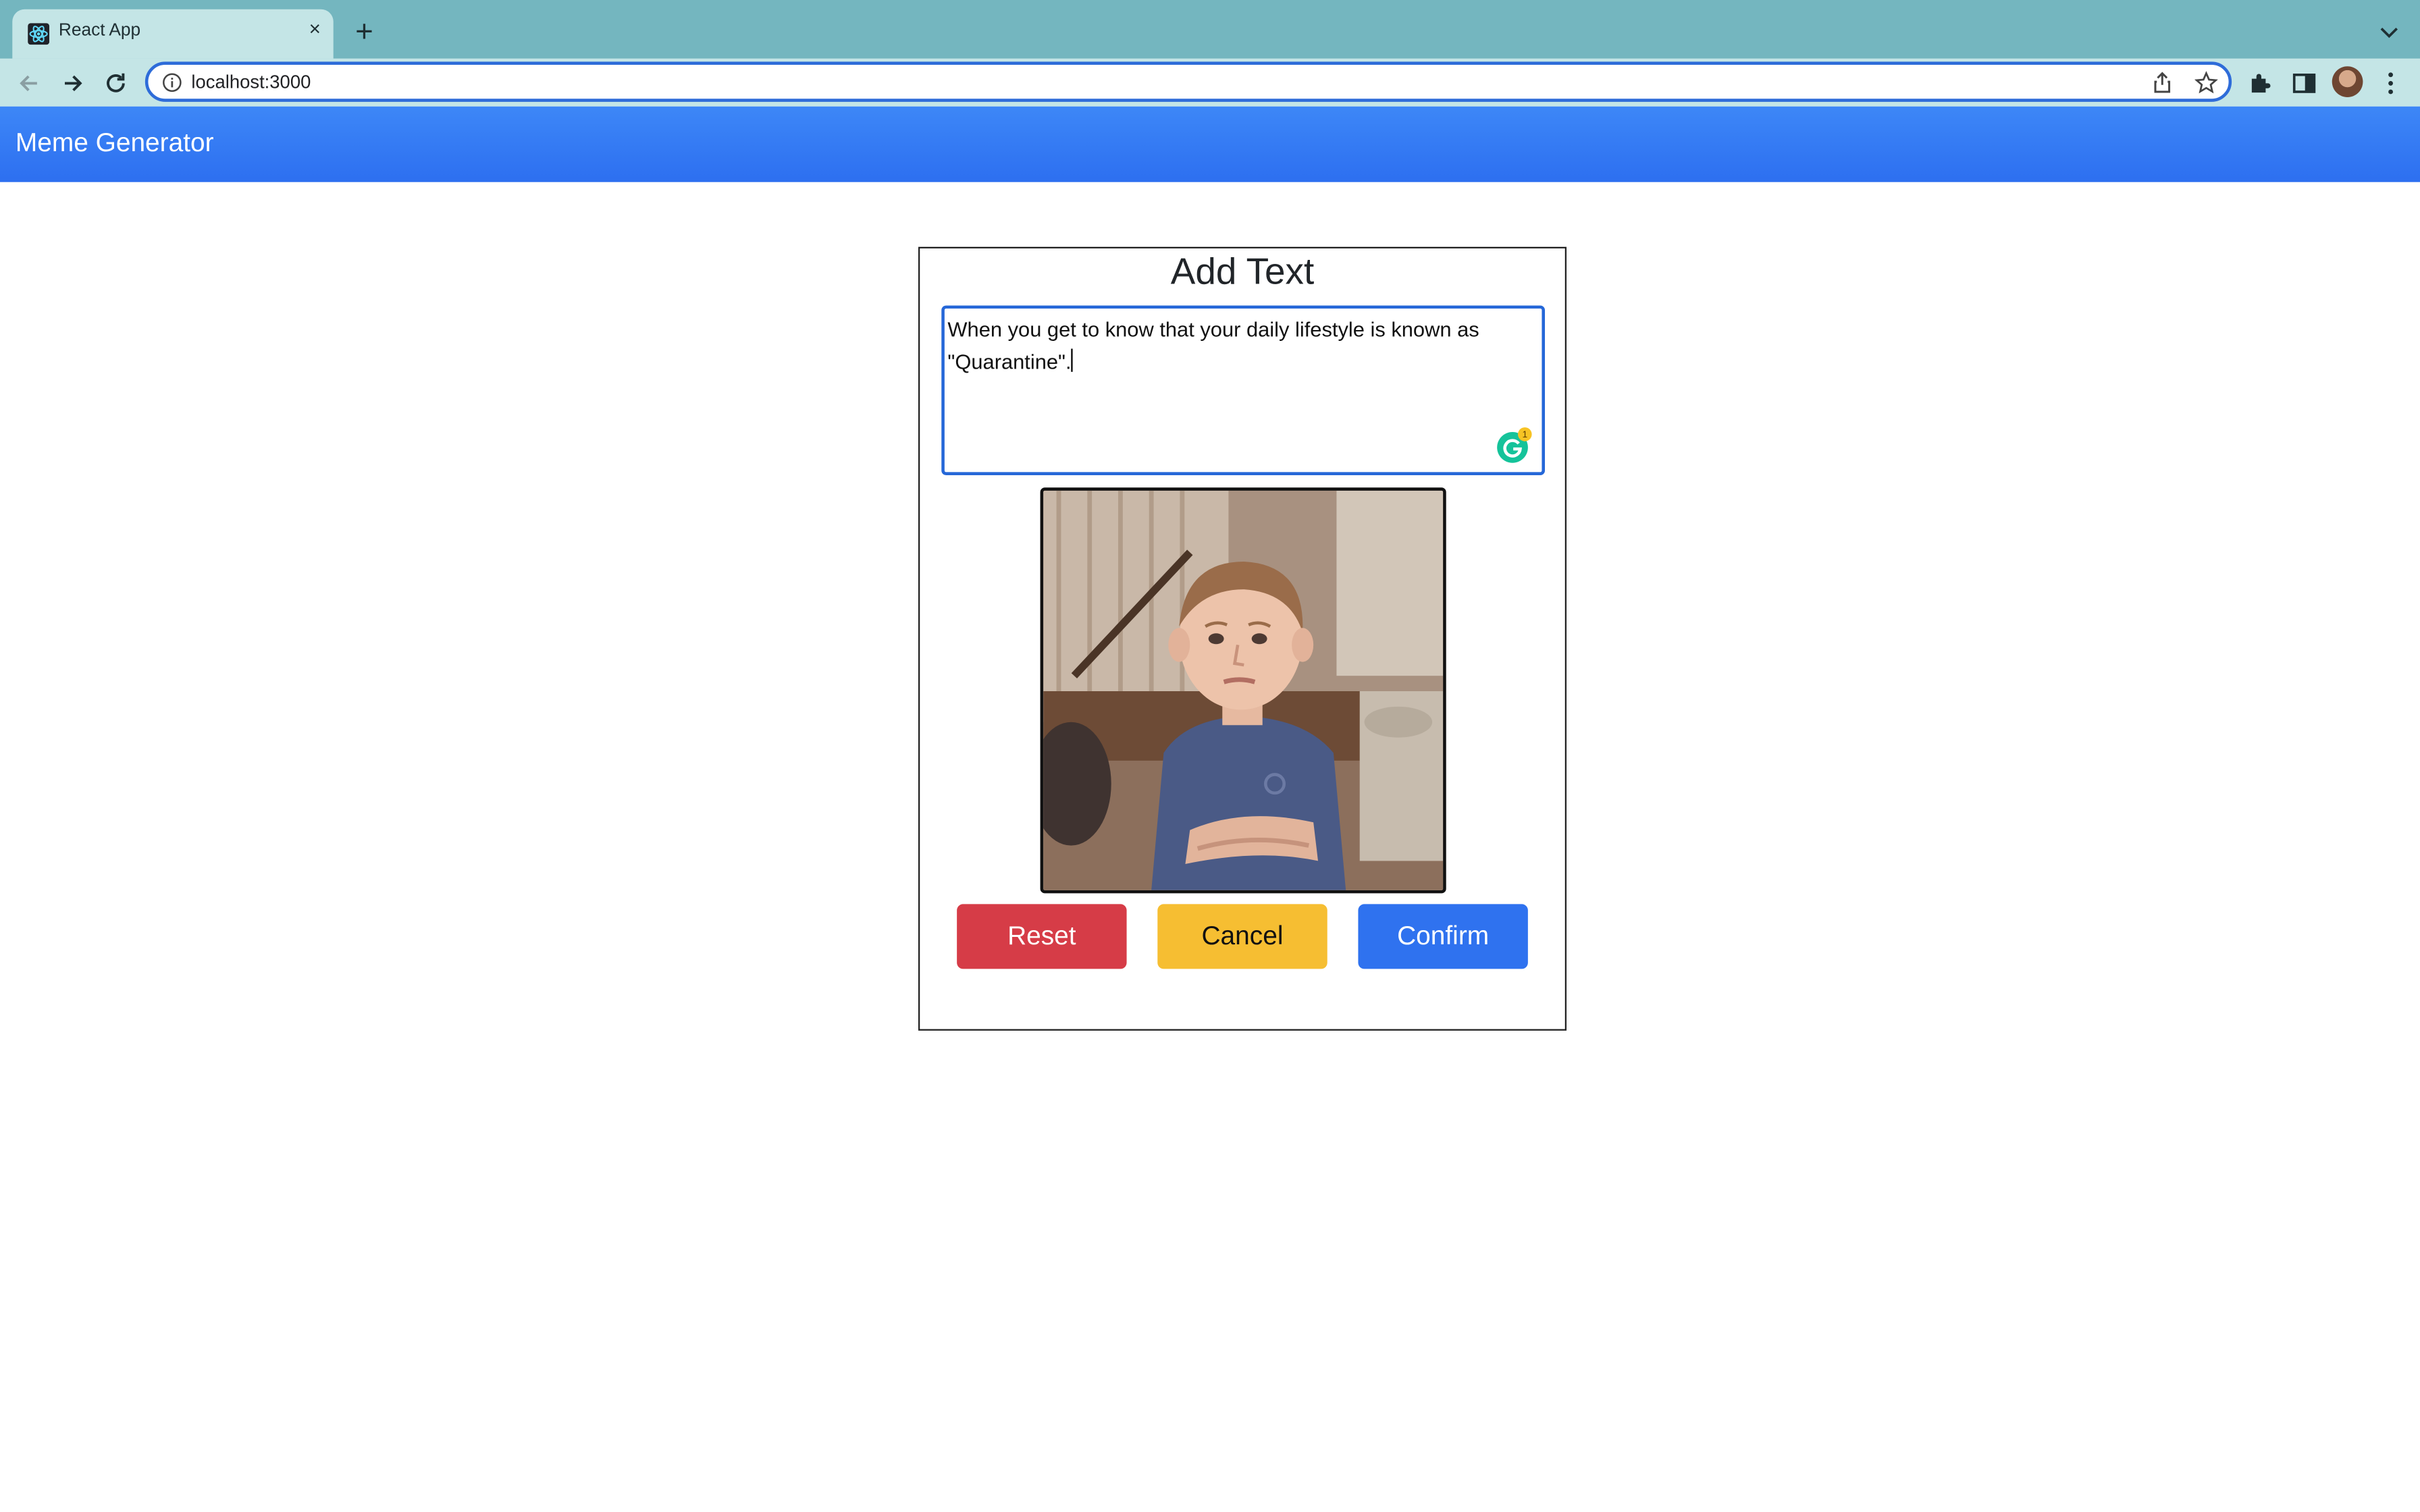 The image size is (2420, 1512). What do you see at coordinates (39, 34) in the screenshot?
I see `react-icon` at bounding box center [39, 34].